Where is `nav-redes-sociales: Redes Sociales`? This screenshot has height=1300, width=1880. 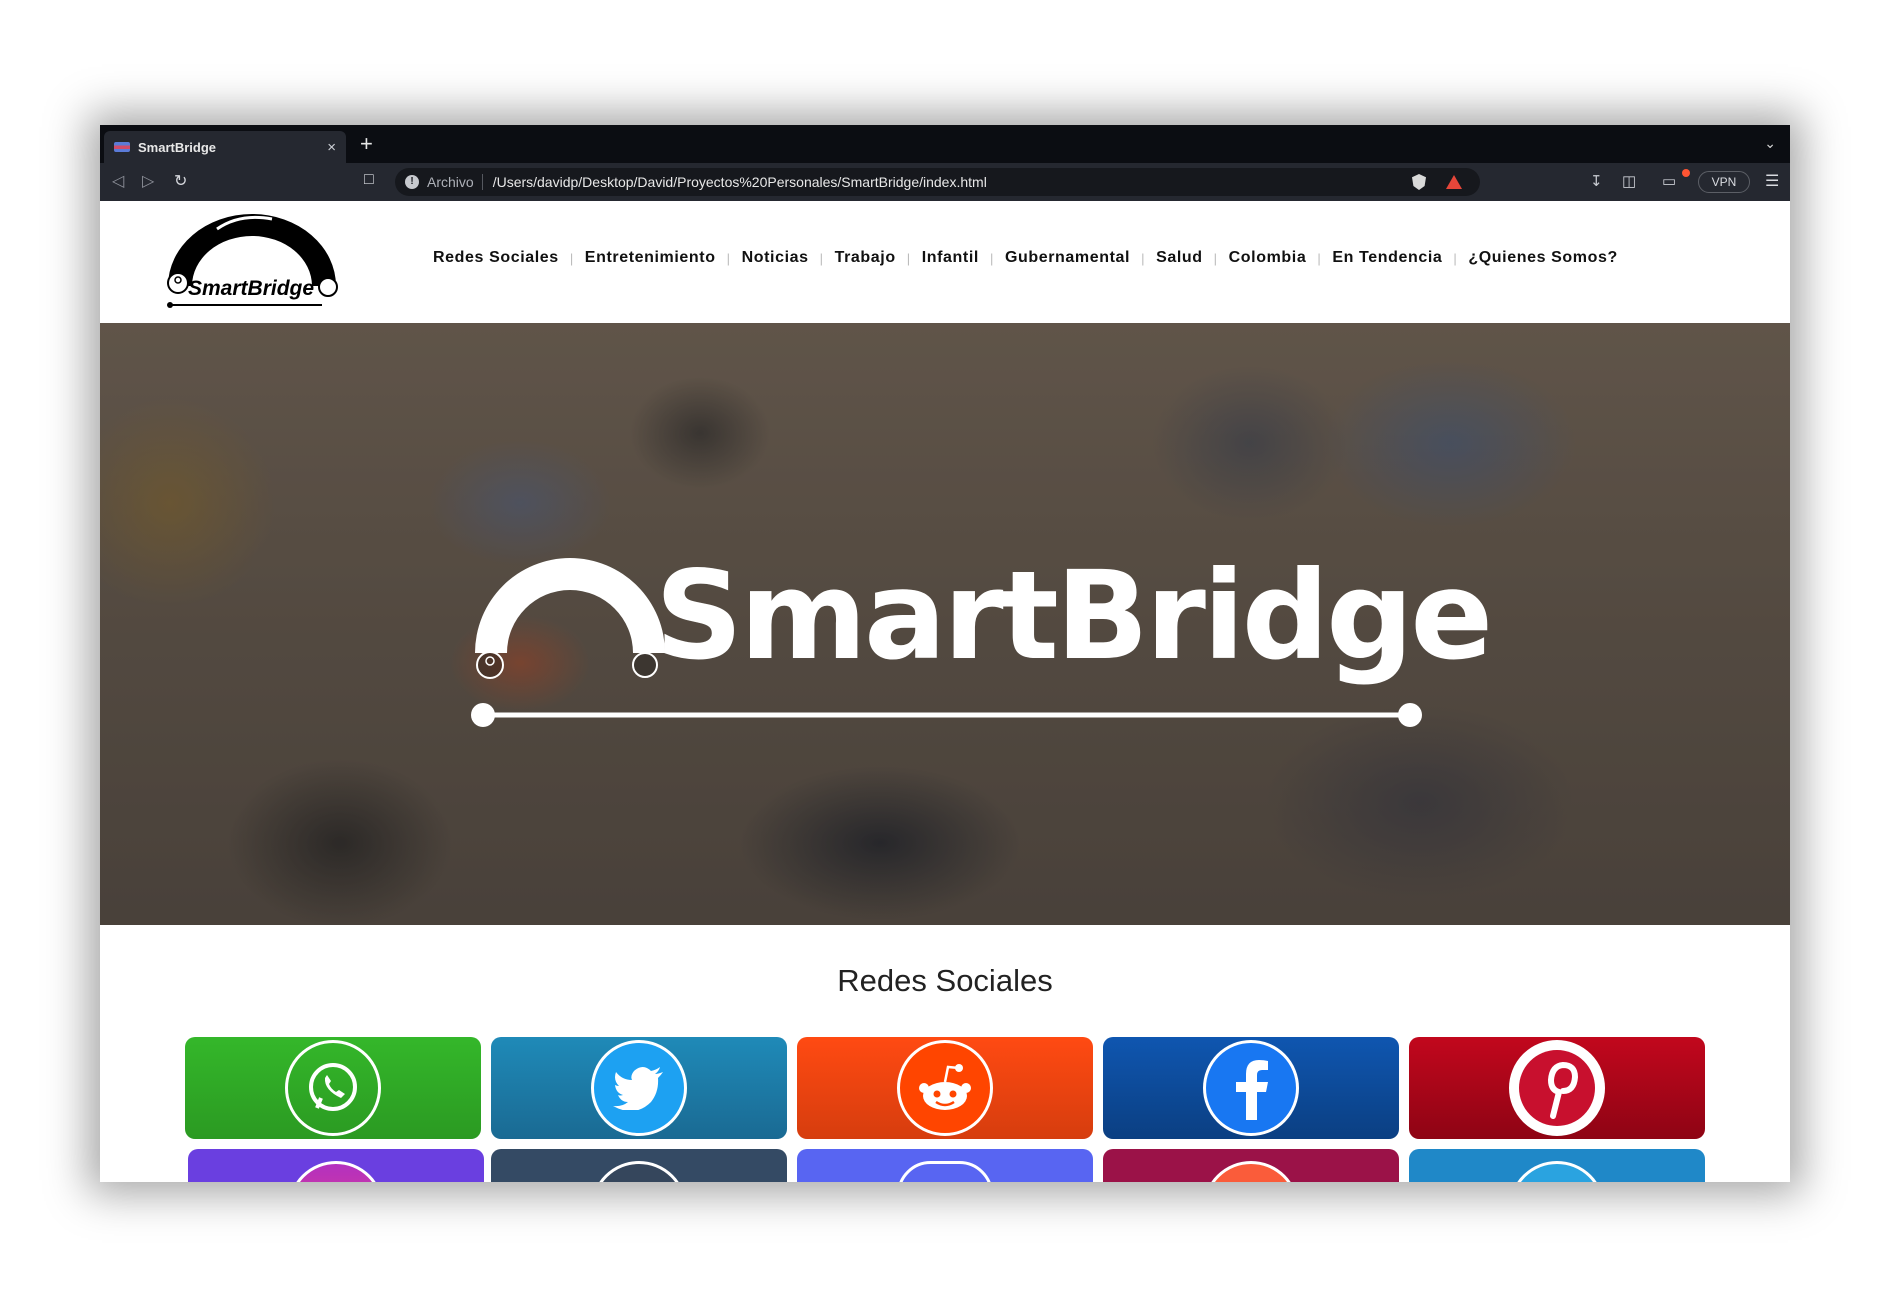 nav-redes-sociales: Redes Sociales is located at coordinates (496, 259).